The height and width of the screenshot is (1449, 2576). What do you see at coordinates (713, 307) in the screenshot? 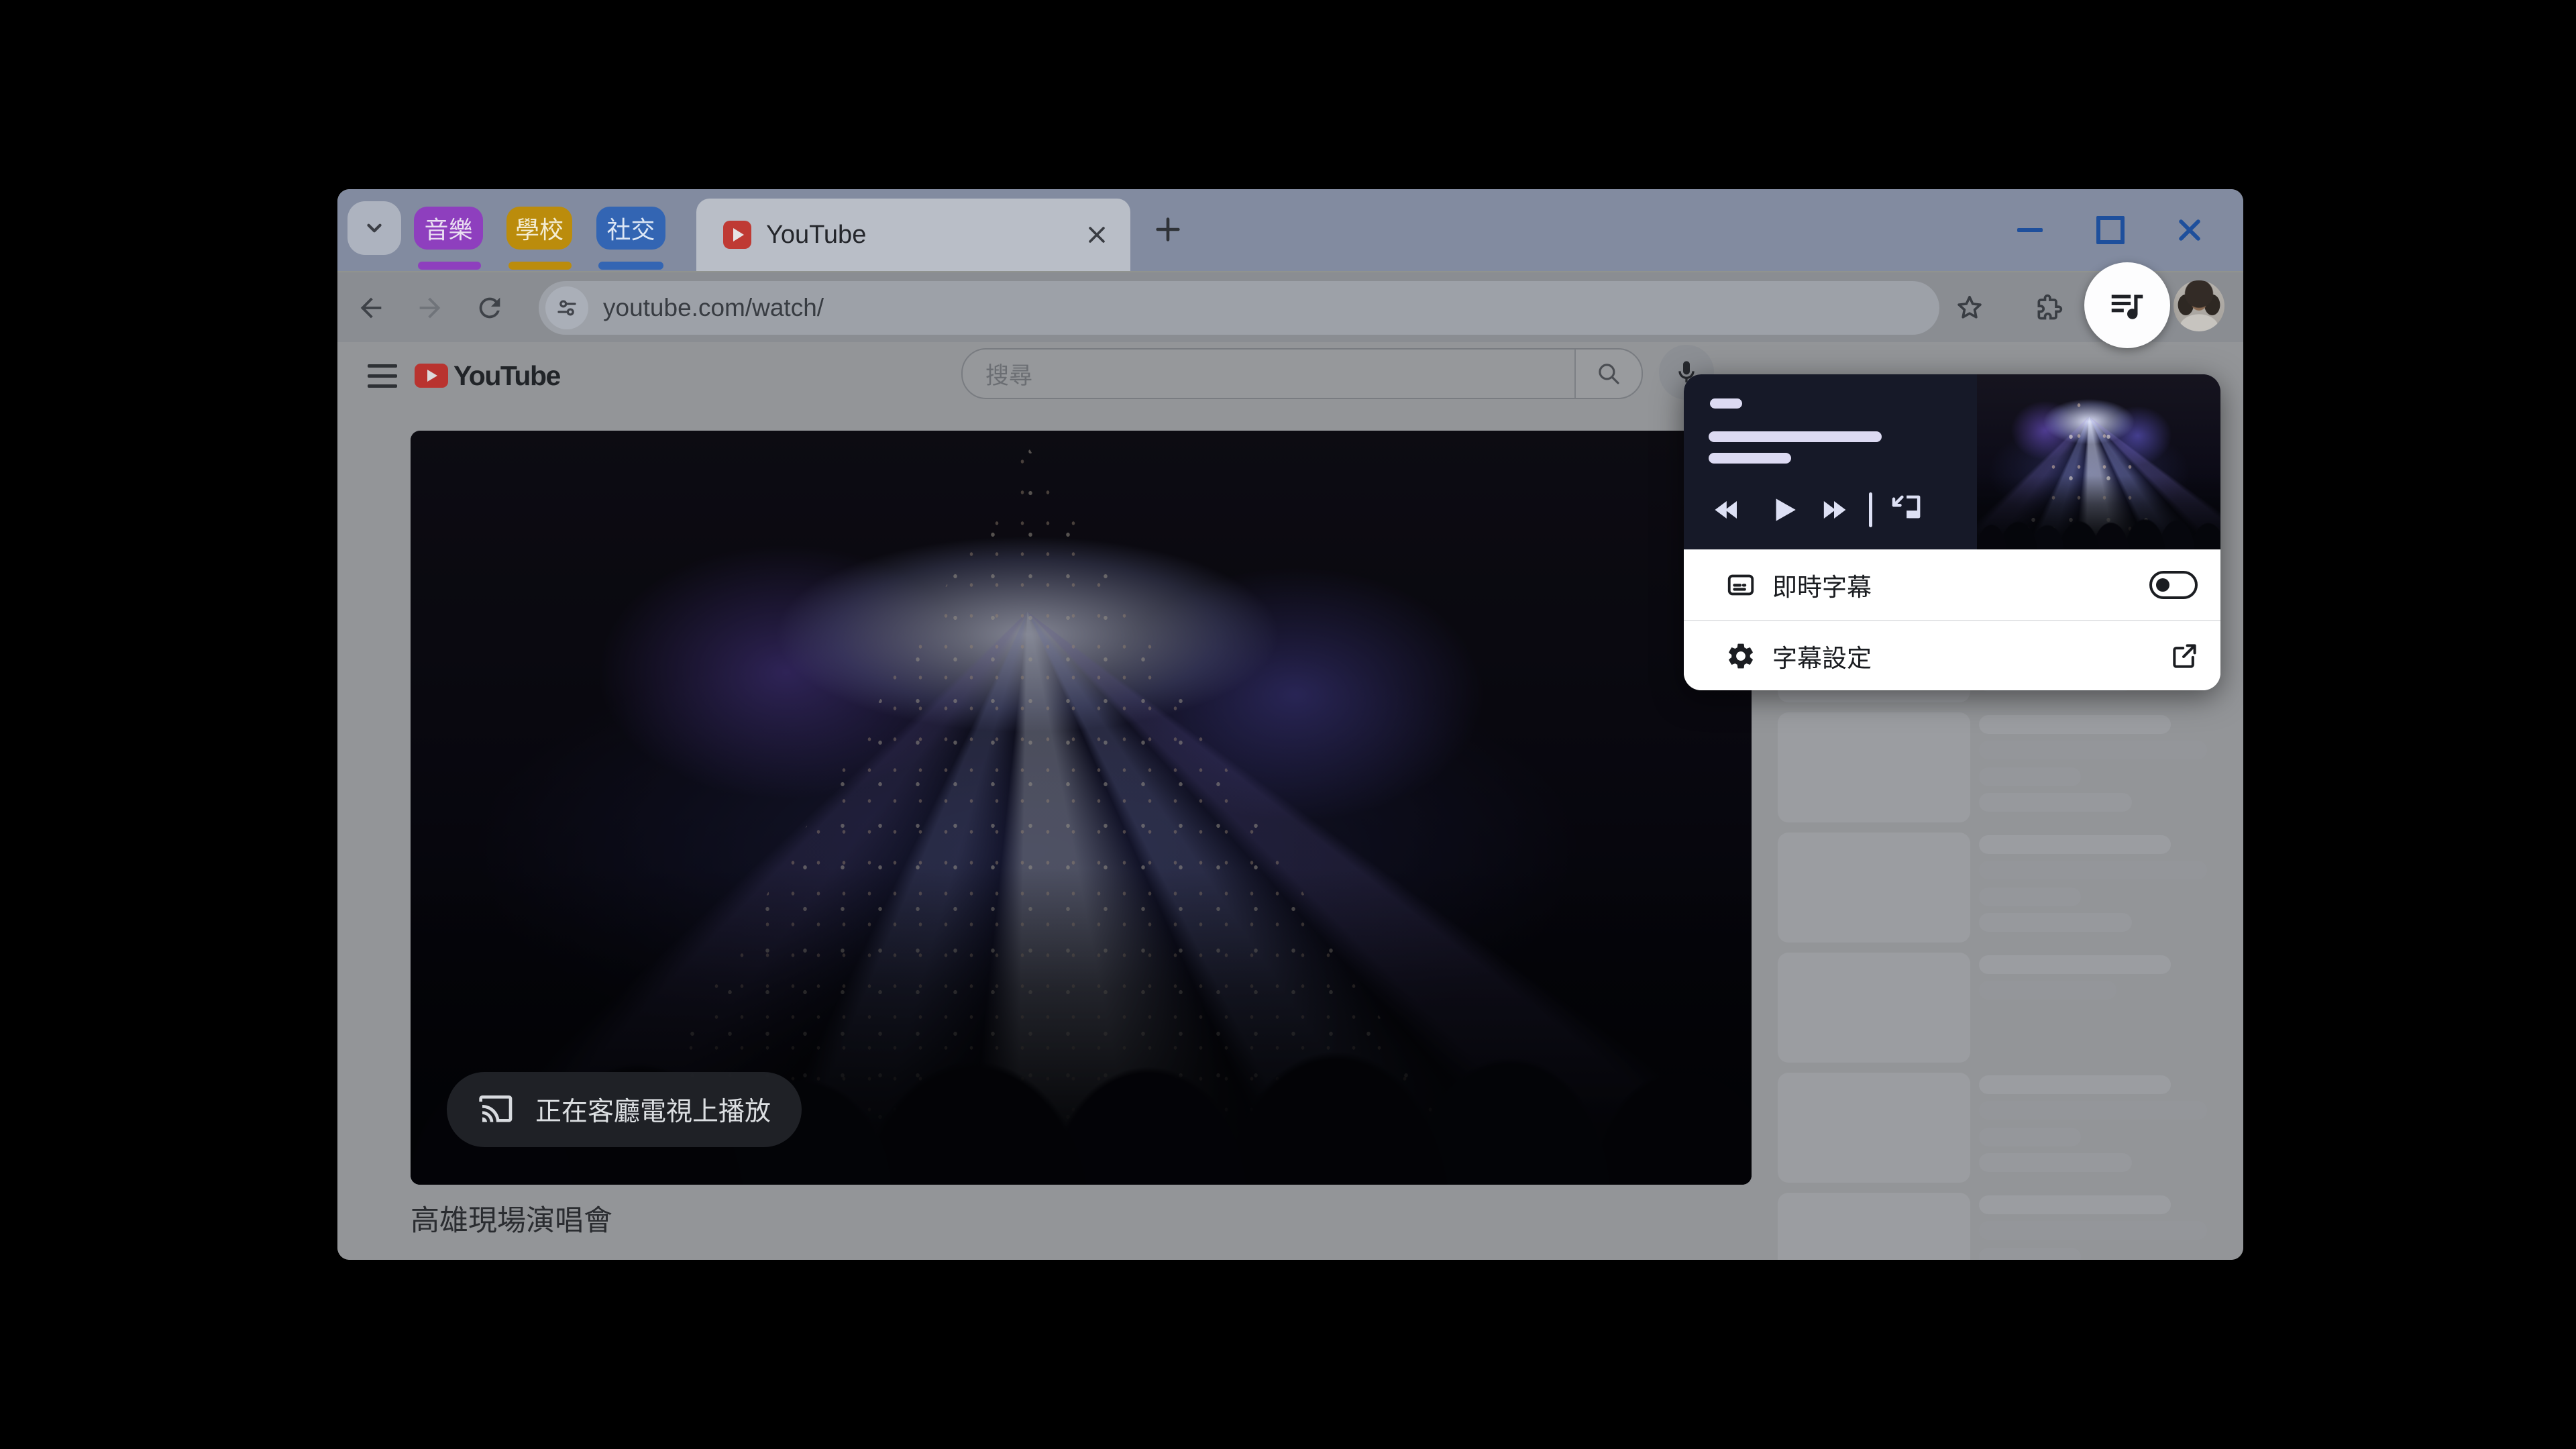
I see `url-text: youtube.com/watch/` at bounding box center [713, 307].